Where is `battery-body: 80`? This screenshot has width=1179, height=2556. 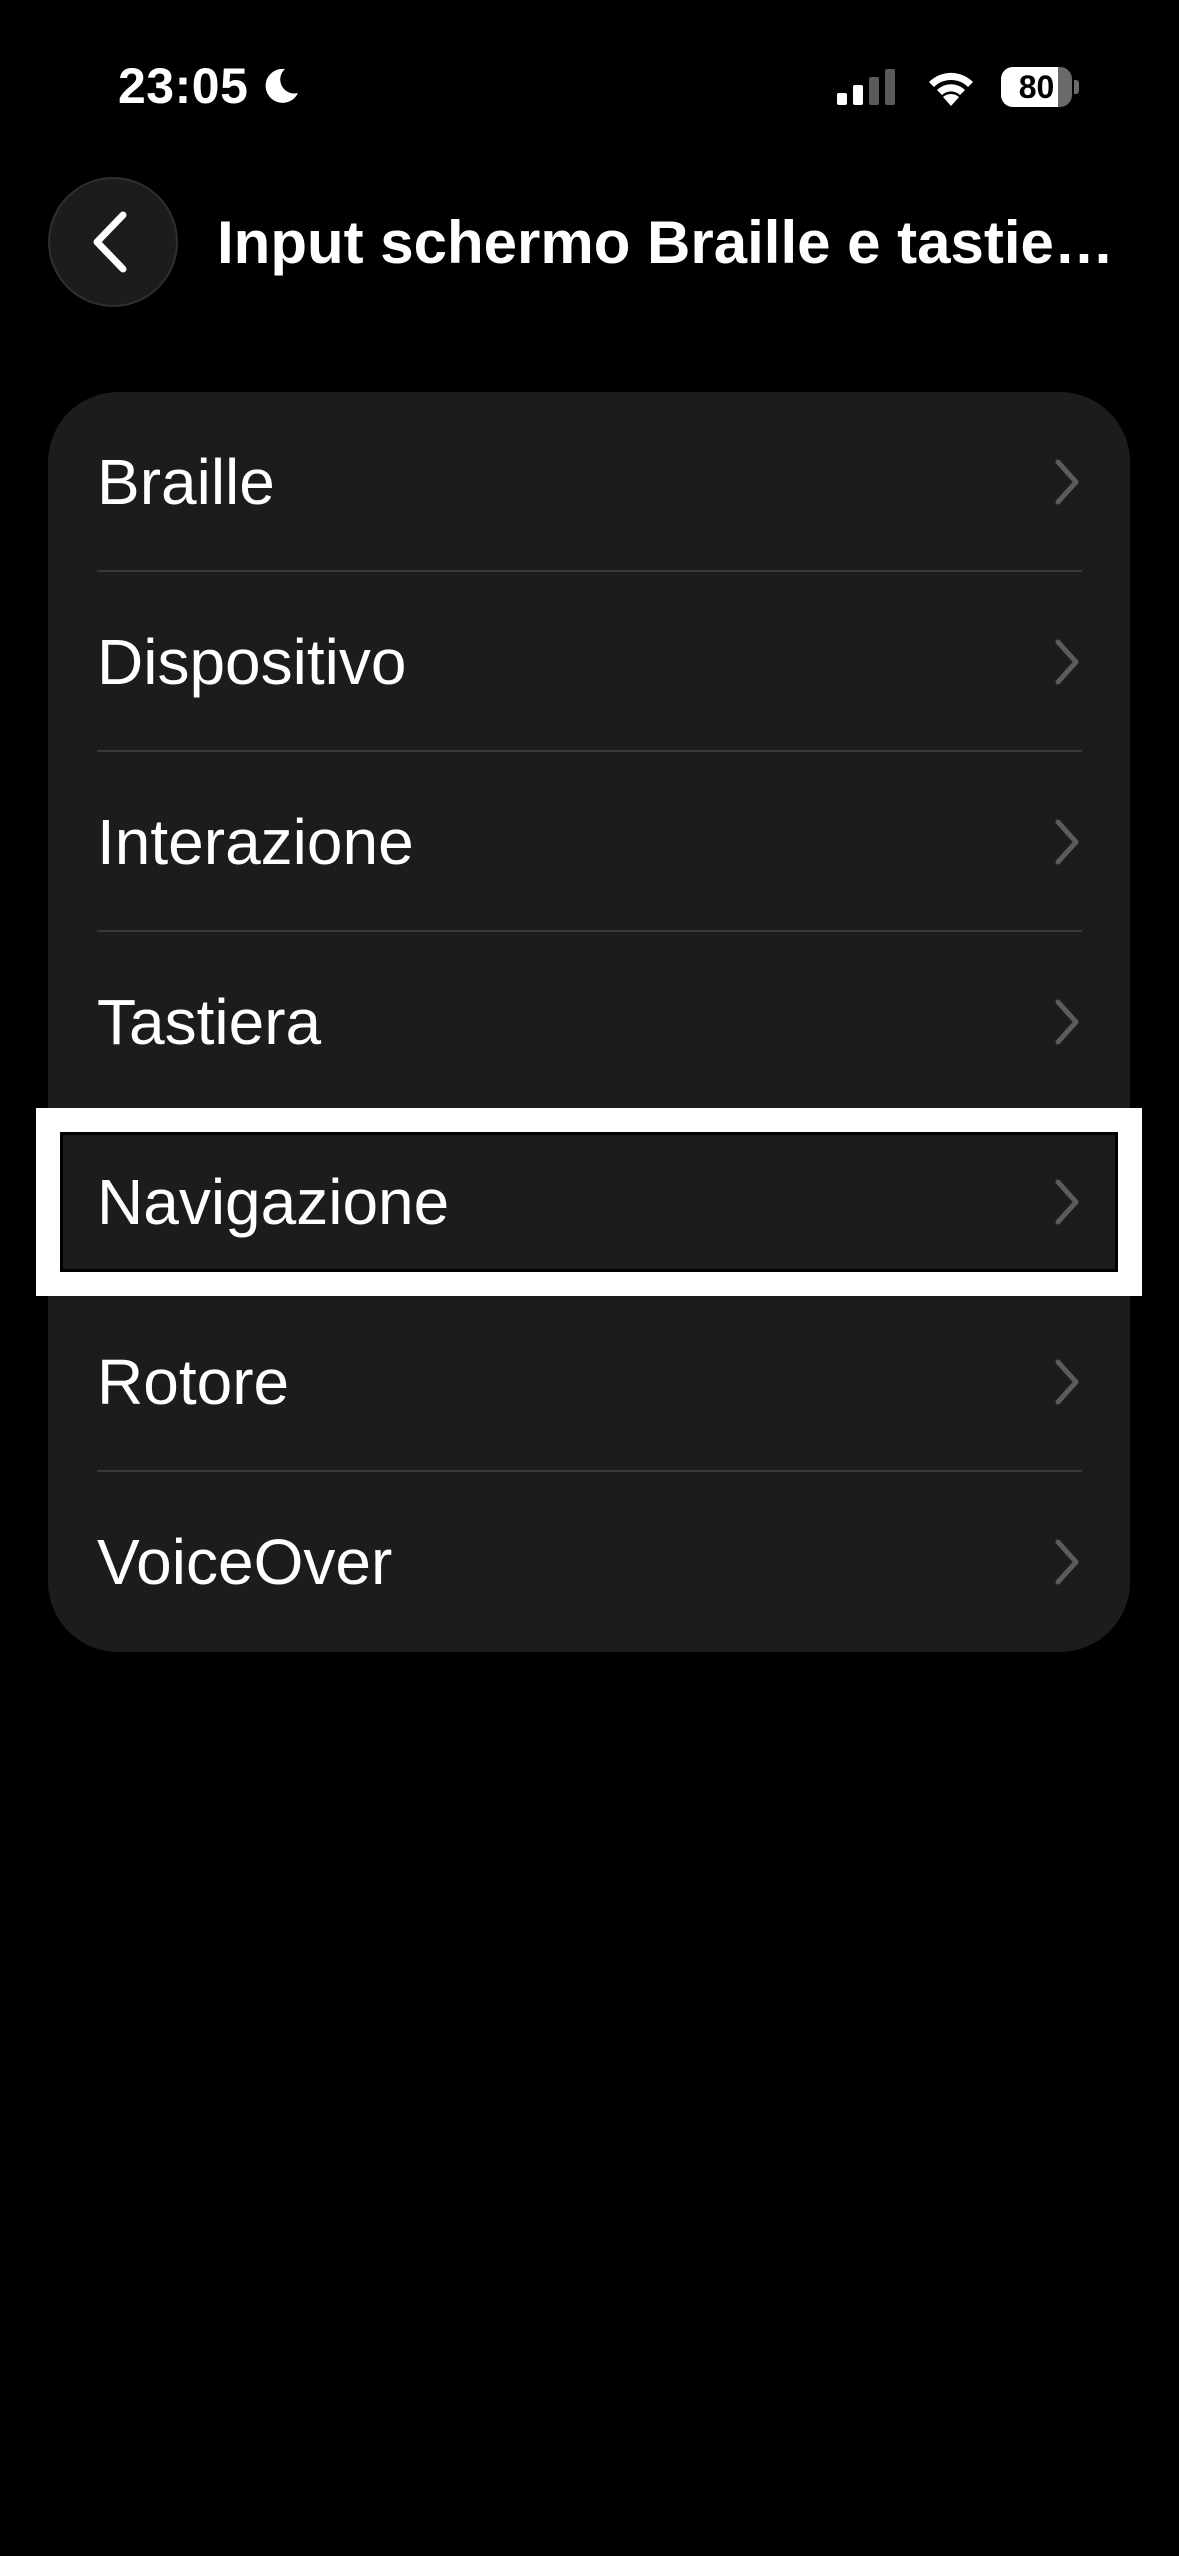 battery-body: 80 is located at coordinates (1037, 87).